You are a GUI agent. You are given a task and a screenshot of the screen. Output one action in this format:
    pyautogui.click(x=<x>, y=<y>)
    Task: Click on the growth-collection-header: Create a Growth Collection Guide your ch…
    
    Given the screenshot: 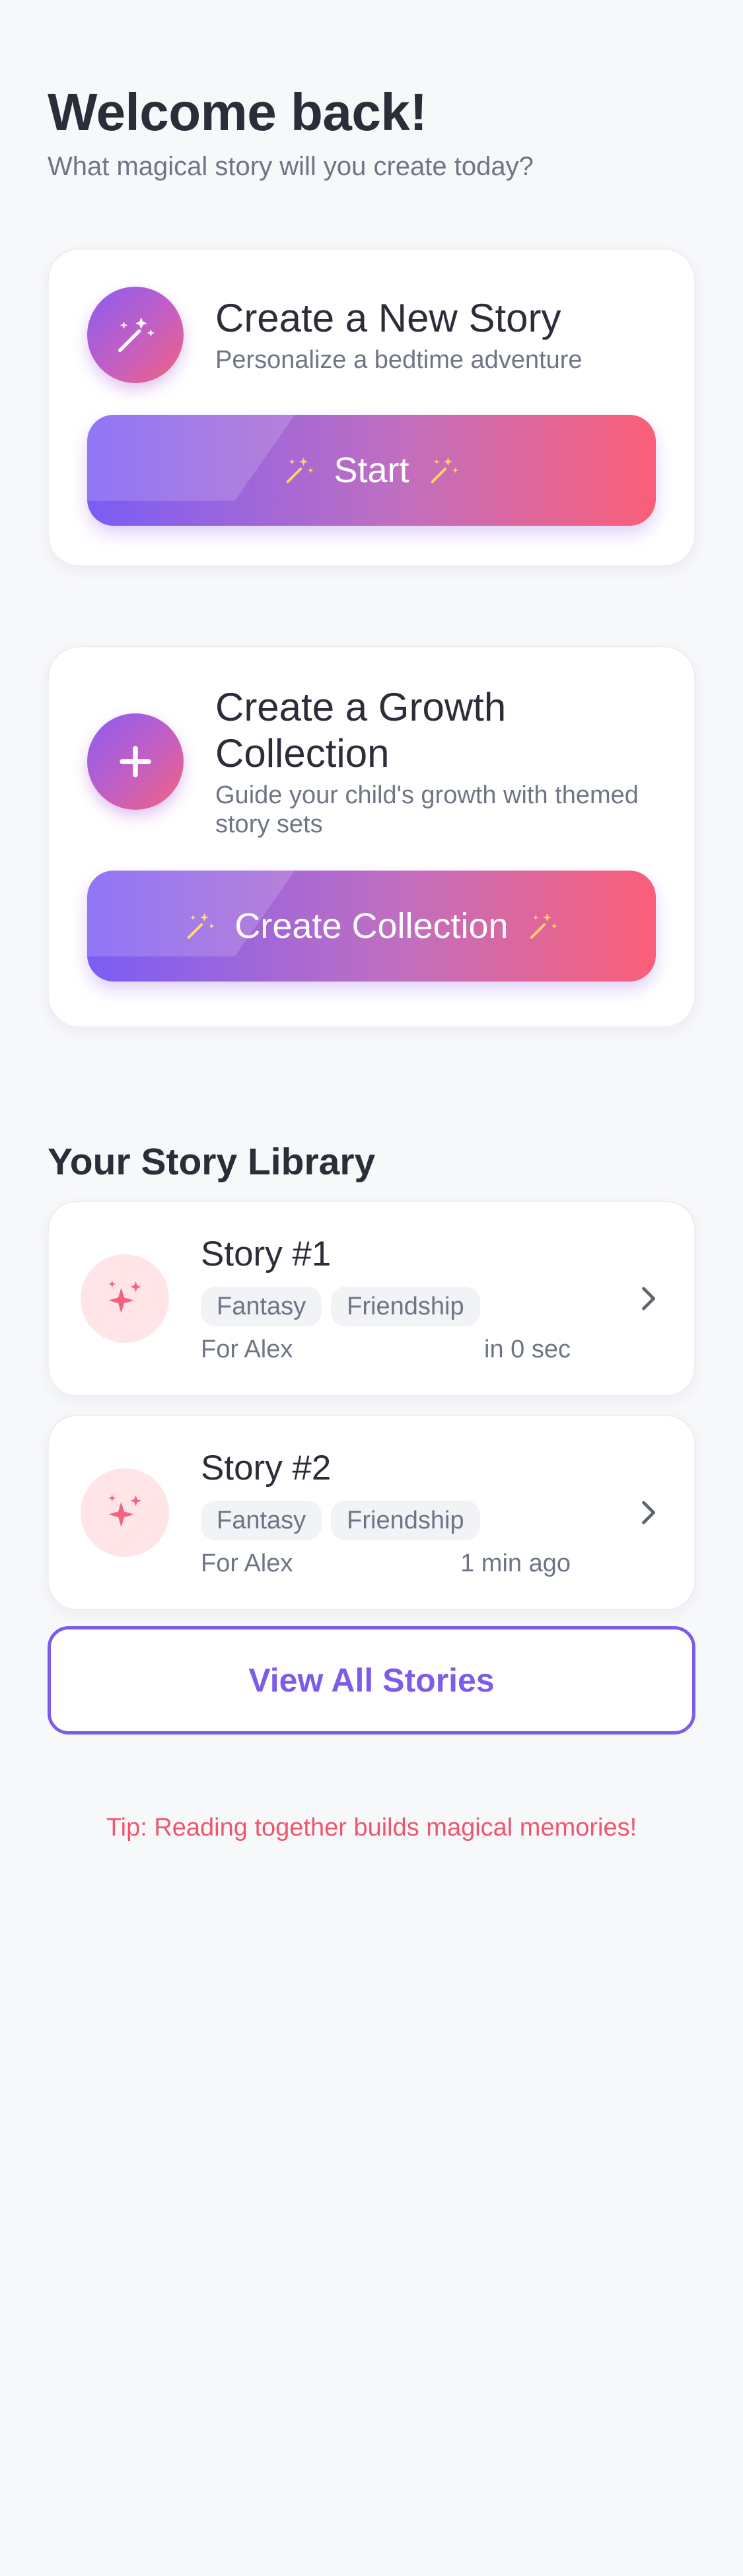 What is the action you would take?
    pyautogui.click(x=371, y=762)
    